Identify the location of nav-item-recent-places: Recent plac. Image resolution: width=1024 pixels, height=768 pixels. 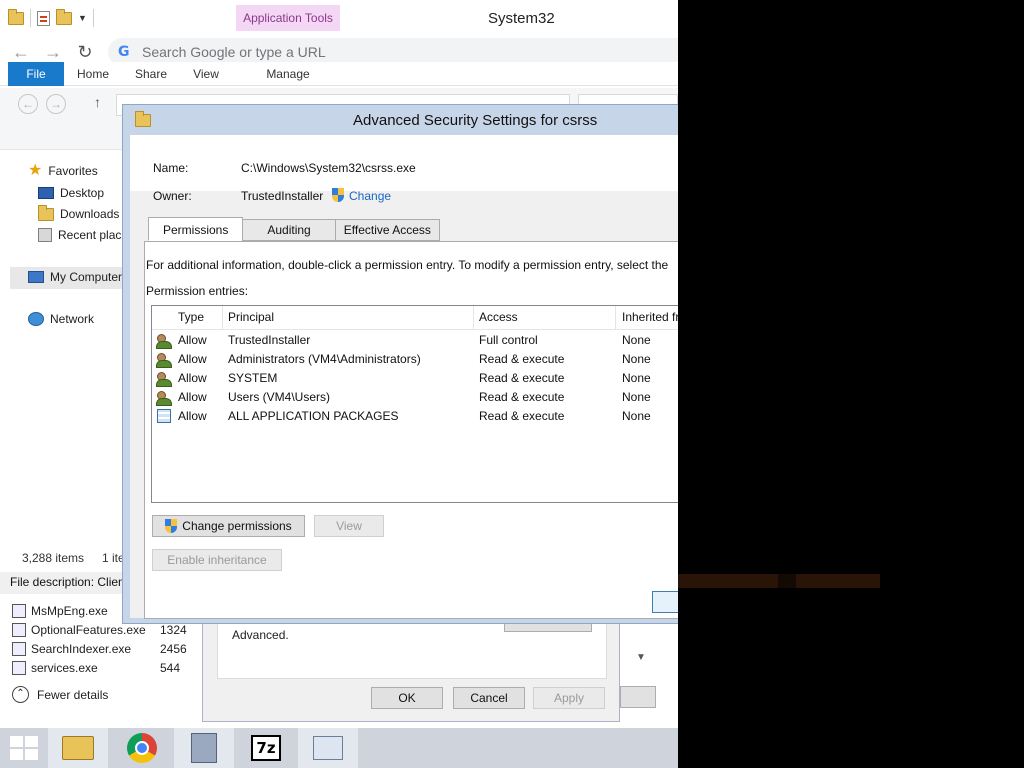
(79, 235).